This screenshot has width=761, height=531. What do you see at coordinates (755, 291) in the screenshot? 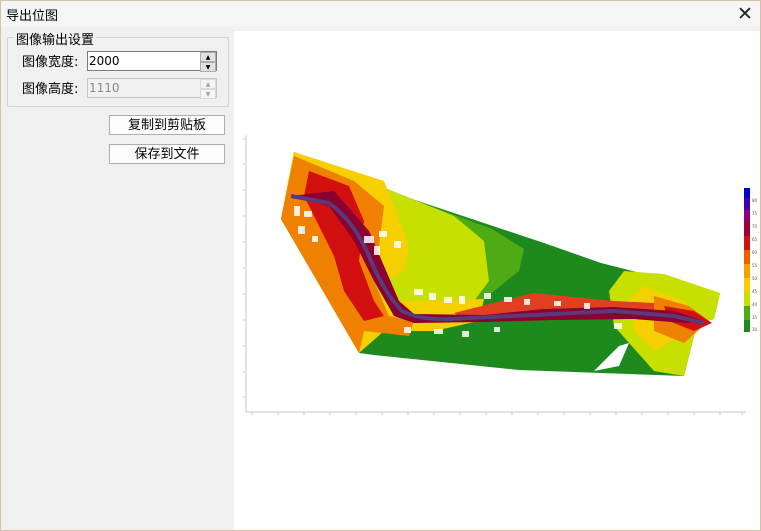
I see `legend-tick: 45` at bounding box center [755, 291].